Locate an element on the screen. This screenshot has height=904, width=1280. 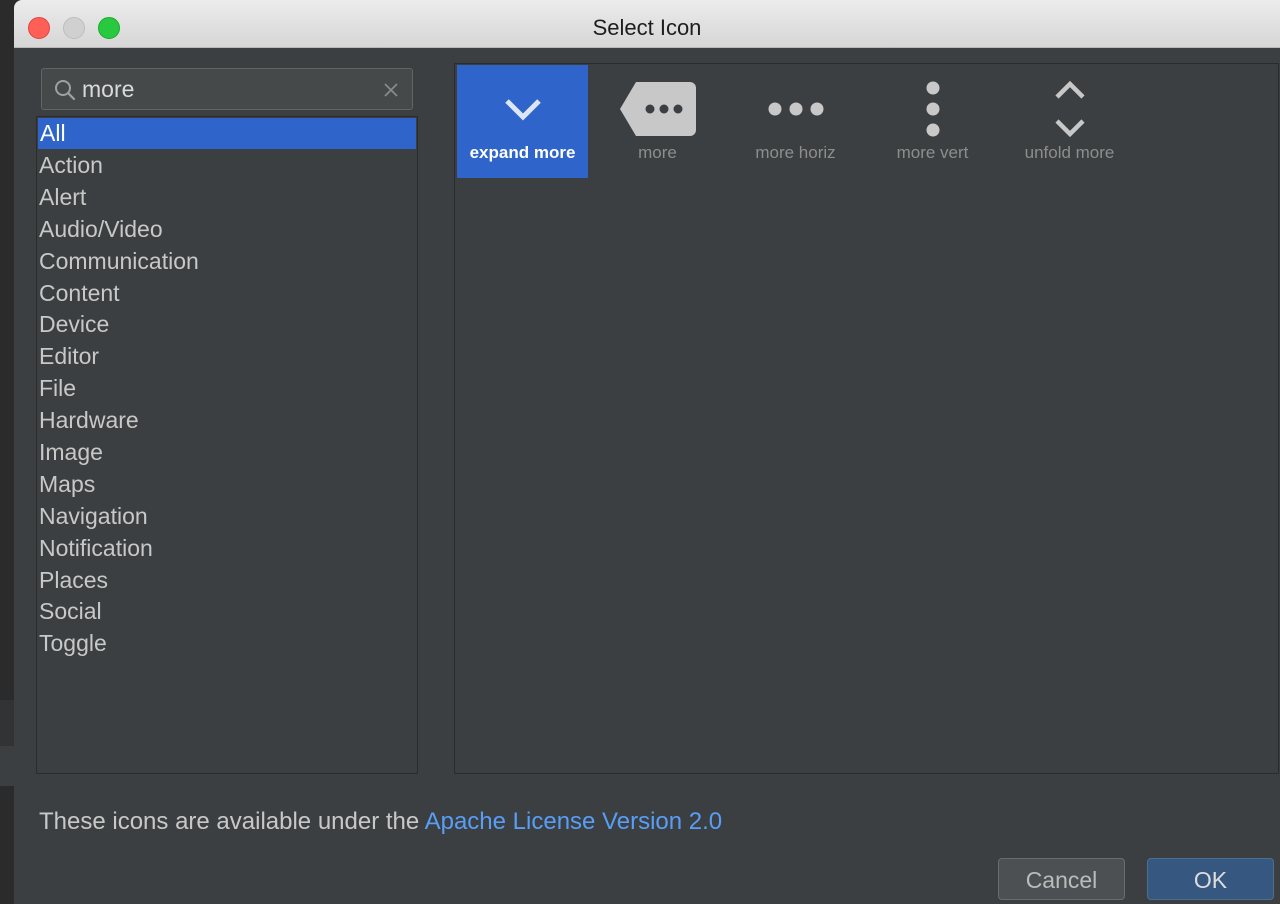
expand-more-icon is located at coordinates (522, 110).